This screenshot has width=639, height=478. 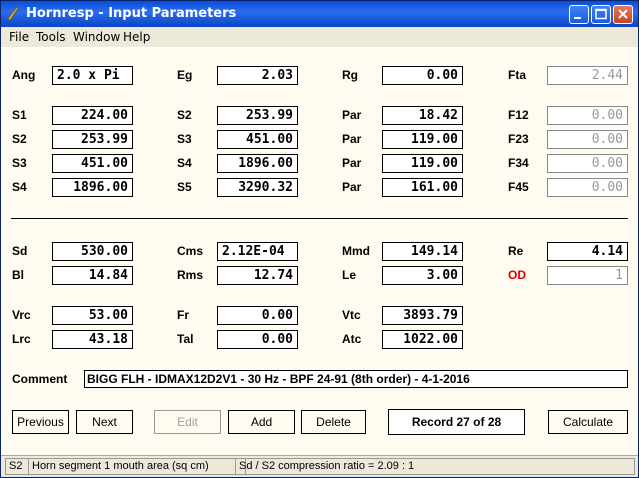 What do you see at coordinates (319, 14) in the screenshot?
I see `title-bar: Hornresp - Input Parameters` at bounding box center [319, 14].